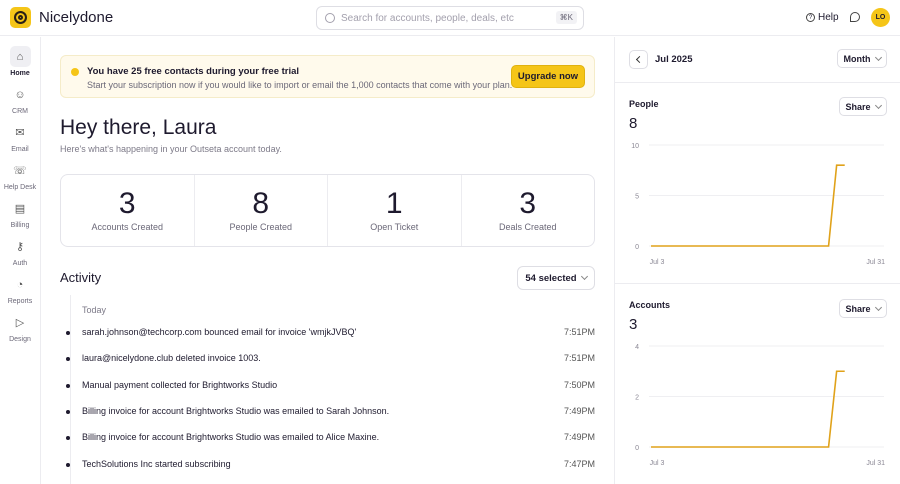 This screenshot has width=900, height=484. What do you see at coordinates (637, 197) in the screenshot?
I see `y-tick-label: 5` at bounding box center [637, 197].